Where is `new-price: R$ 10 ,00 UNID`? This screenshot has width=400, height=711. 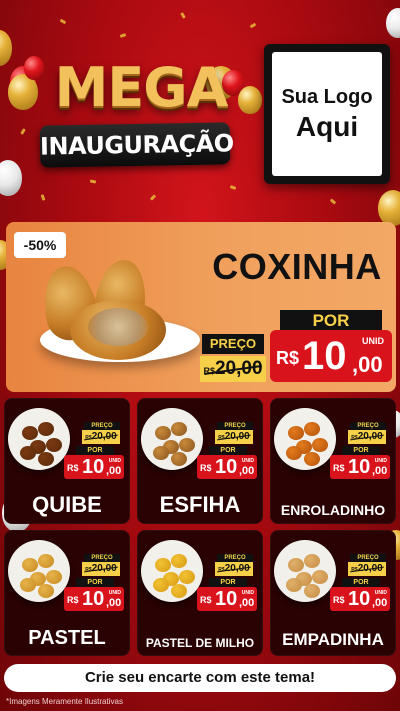 new-price: R$ 10 ,00 UNID is located at coordinates (331, 356).